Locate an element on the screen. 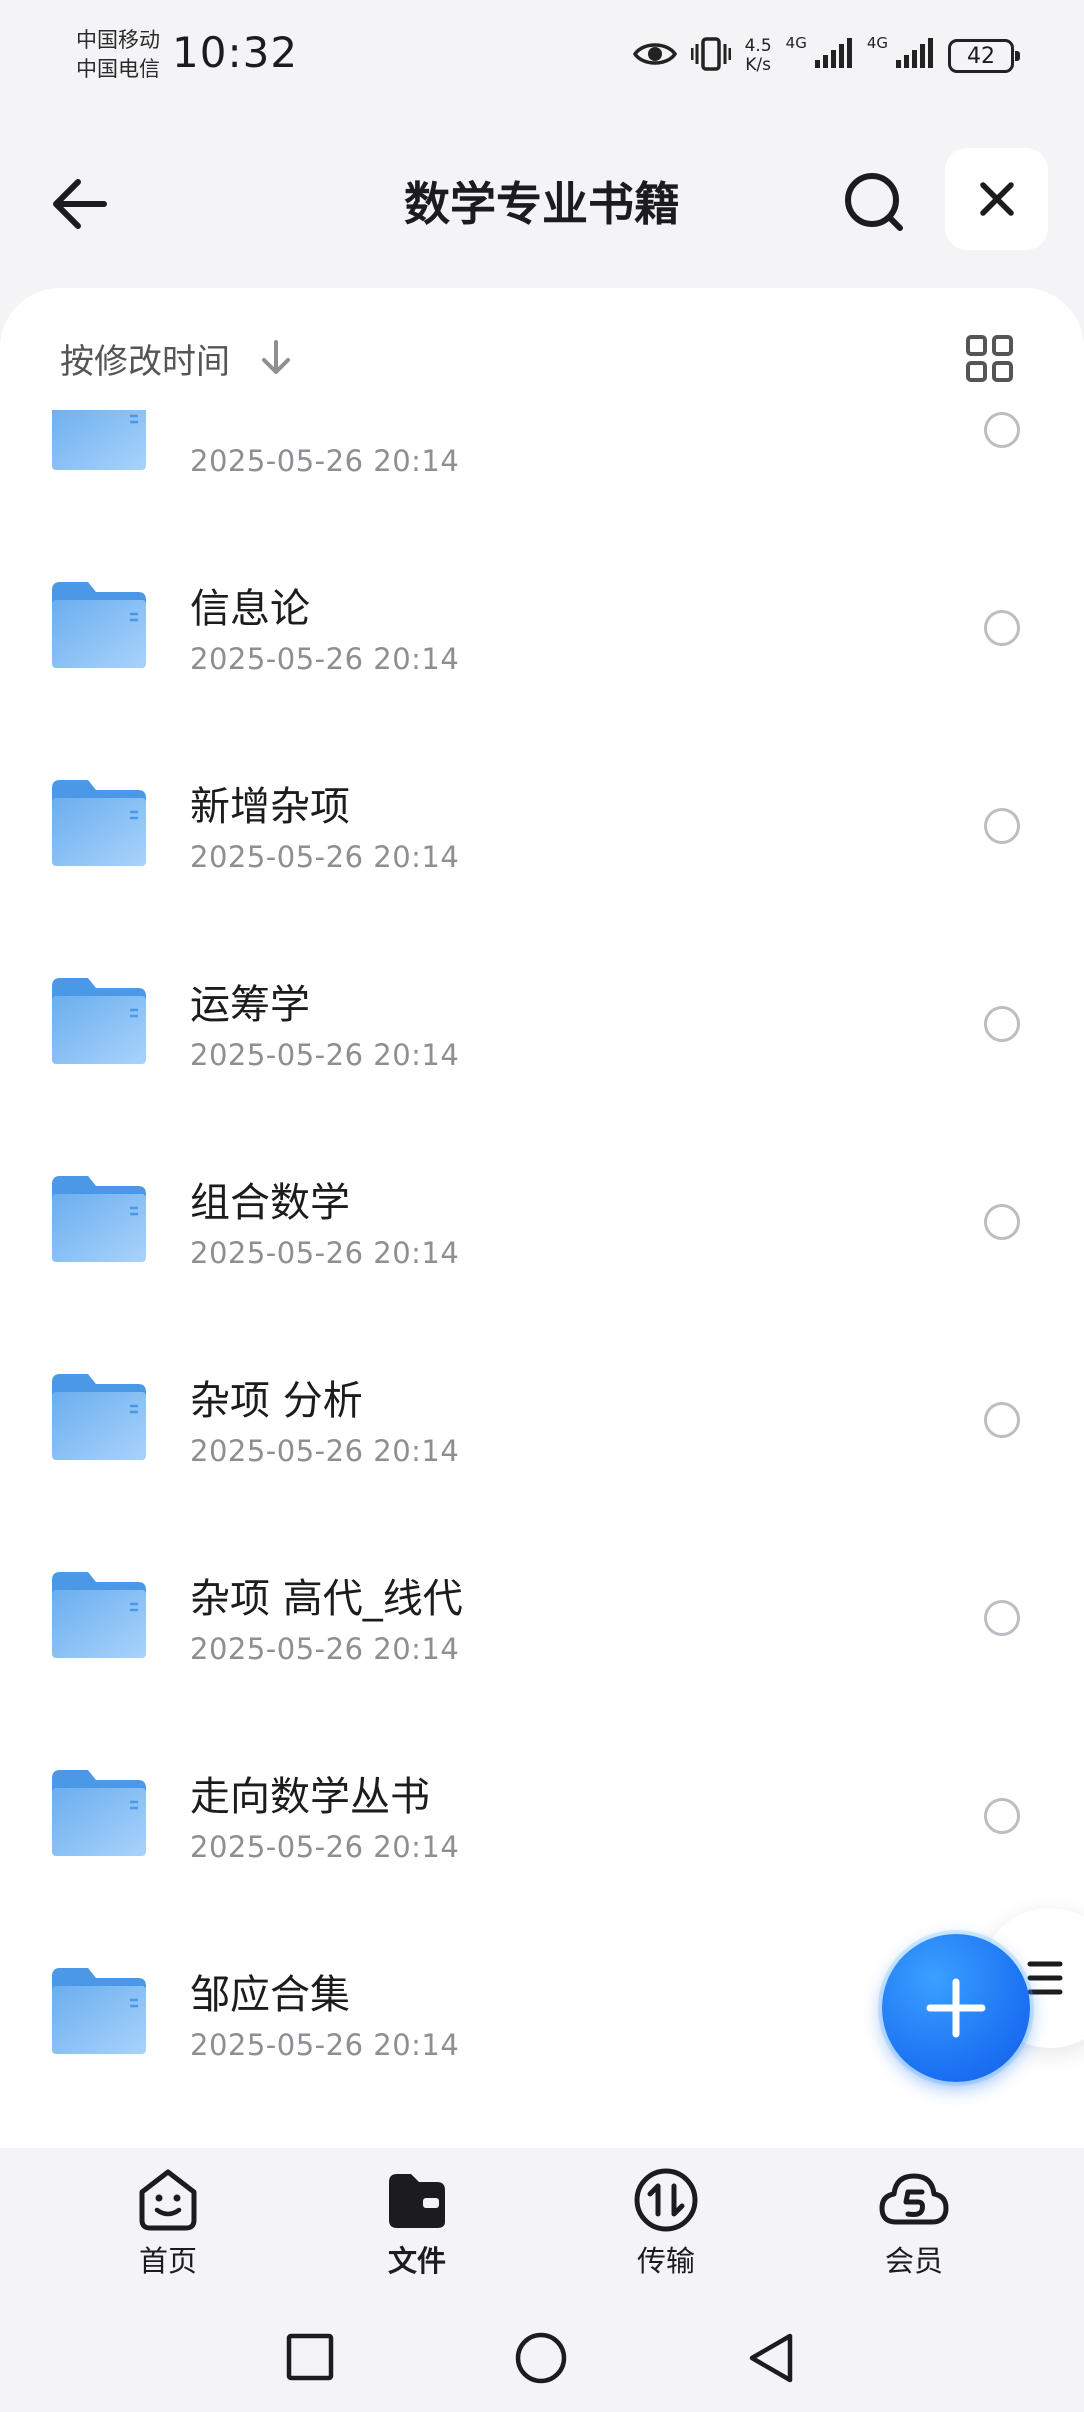 Image resolution: width=1084 pixels, height=2412 pixels. folder-row: 杂项 高代_线代 2025-05-26 20:14 is located at coordinates (542, 1619).